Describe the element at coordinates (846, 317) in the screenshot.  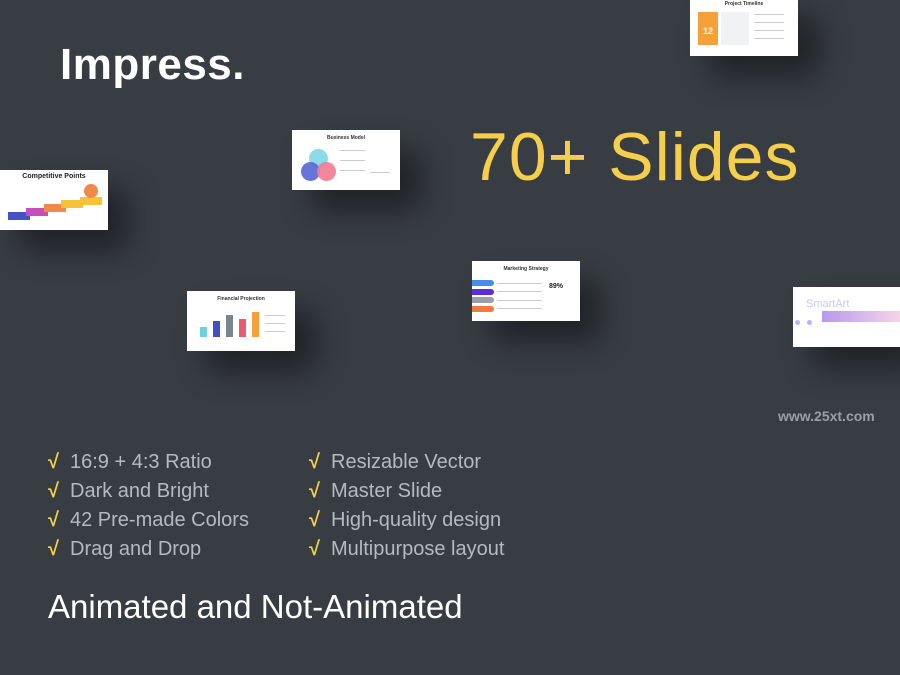
I see `slide-thumbnail-smartart: SmartArt` at that location.